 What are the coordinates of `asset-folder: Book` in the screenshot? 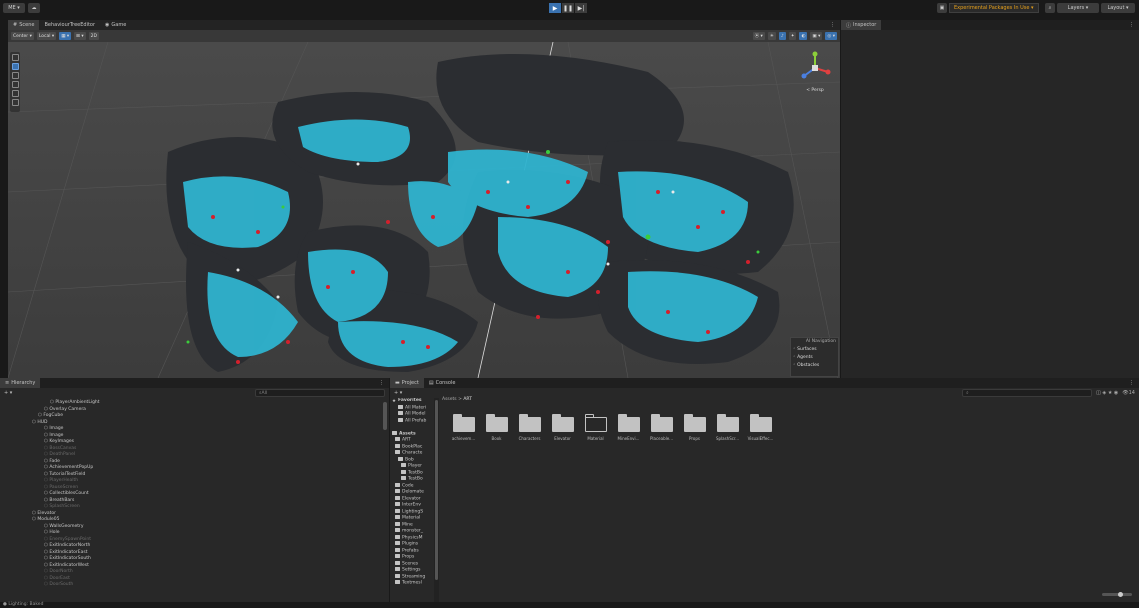 It's located at (496, 427).